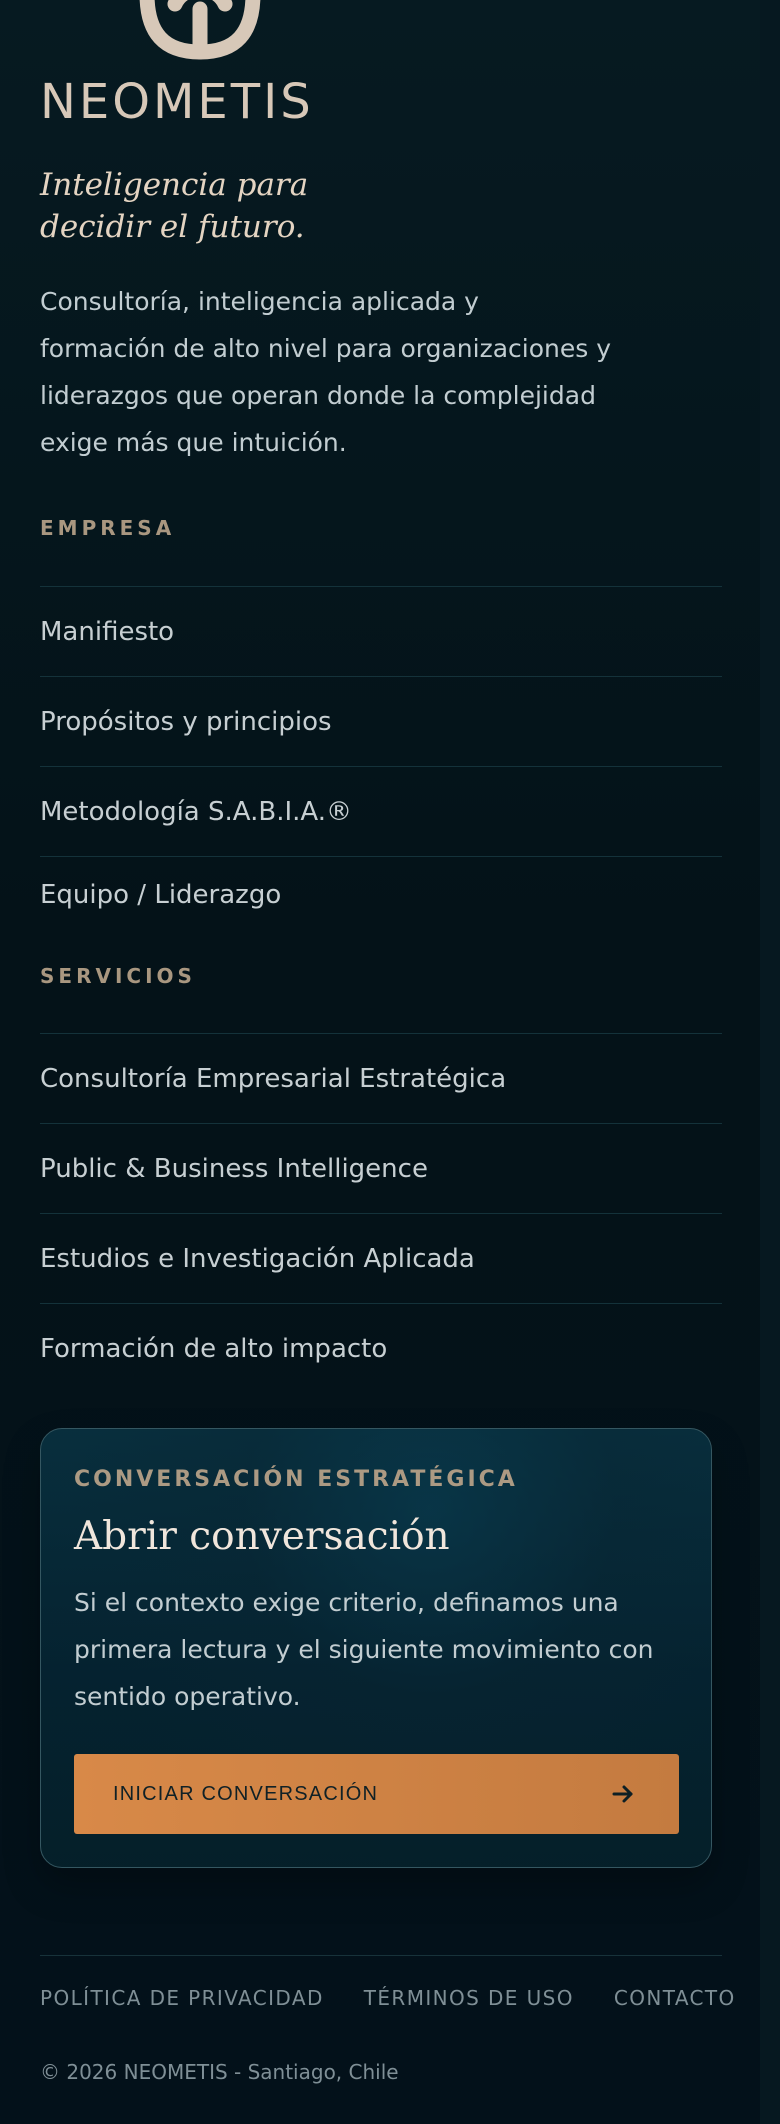  Describe the element at coordinates (108, 528) in the screenshot. I see `company-section-title: EMPRESA` at that location.